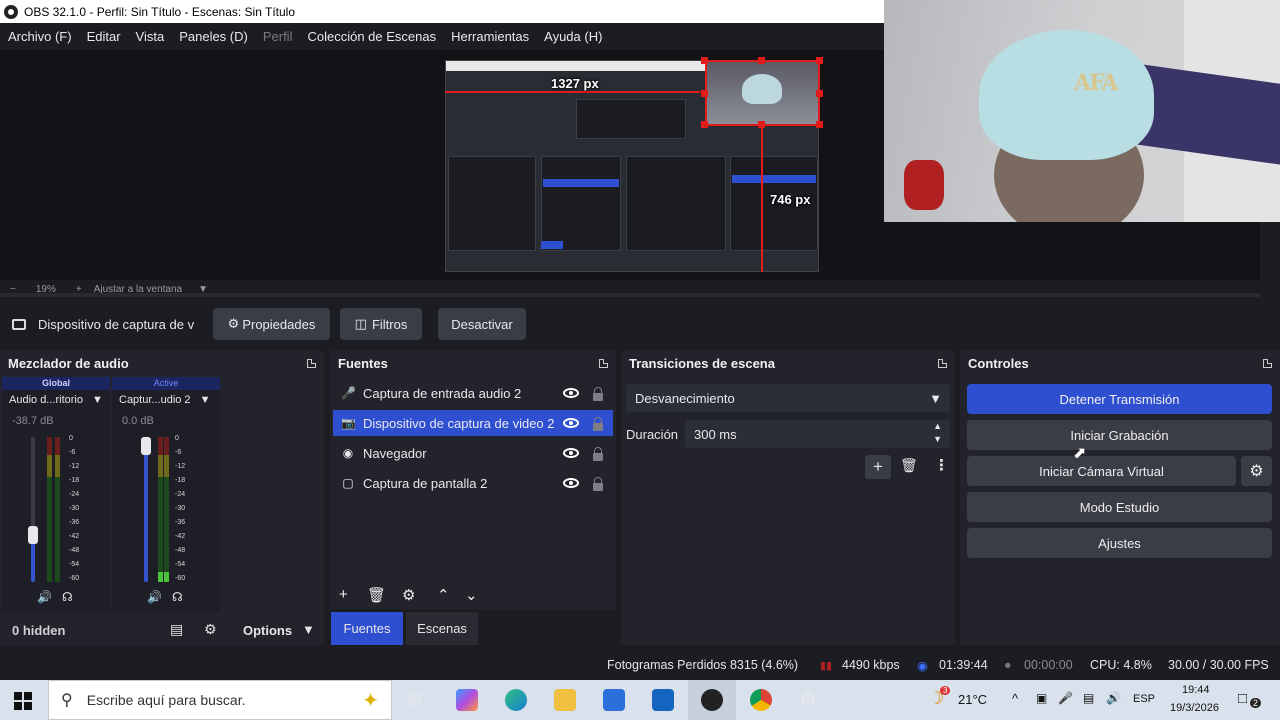 The image size is (1280, 720). Describe the element at coordinates (1119, 399) in the screenshot. I see `stop-stream-button: Detener Transmisión` at that location.